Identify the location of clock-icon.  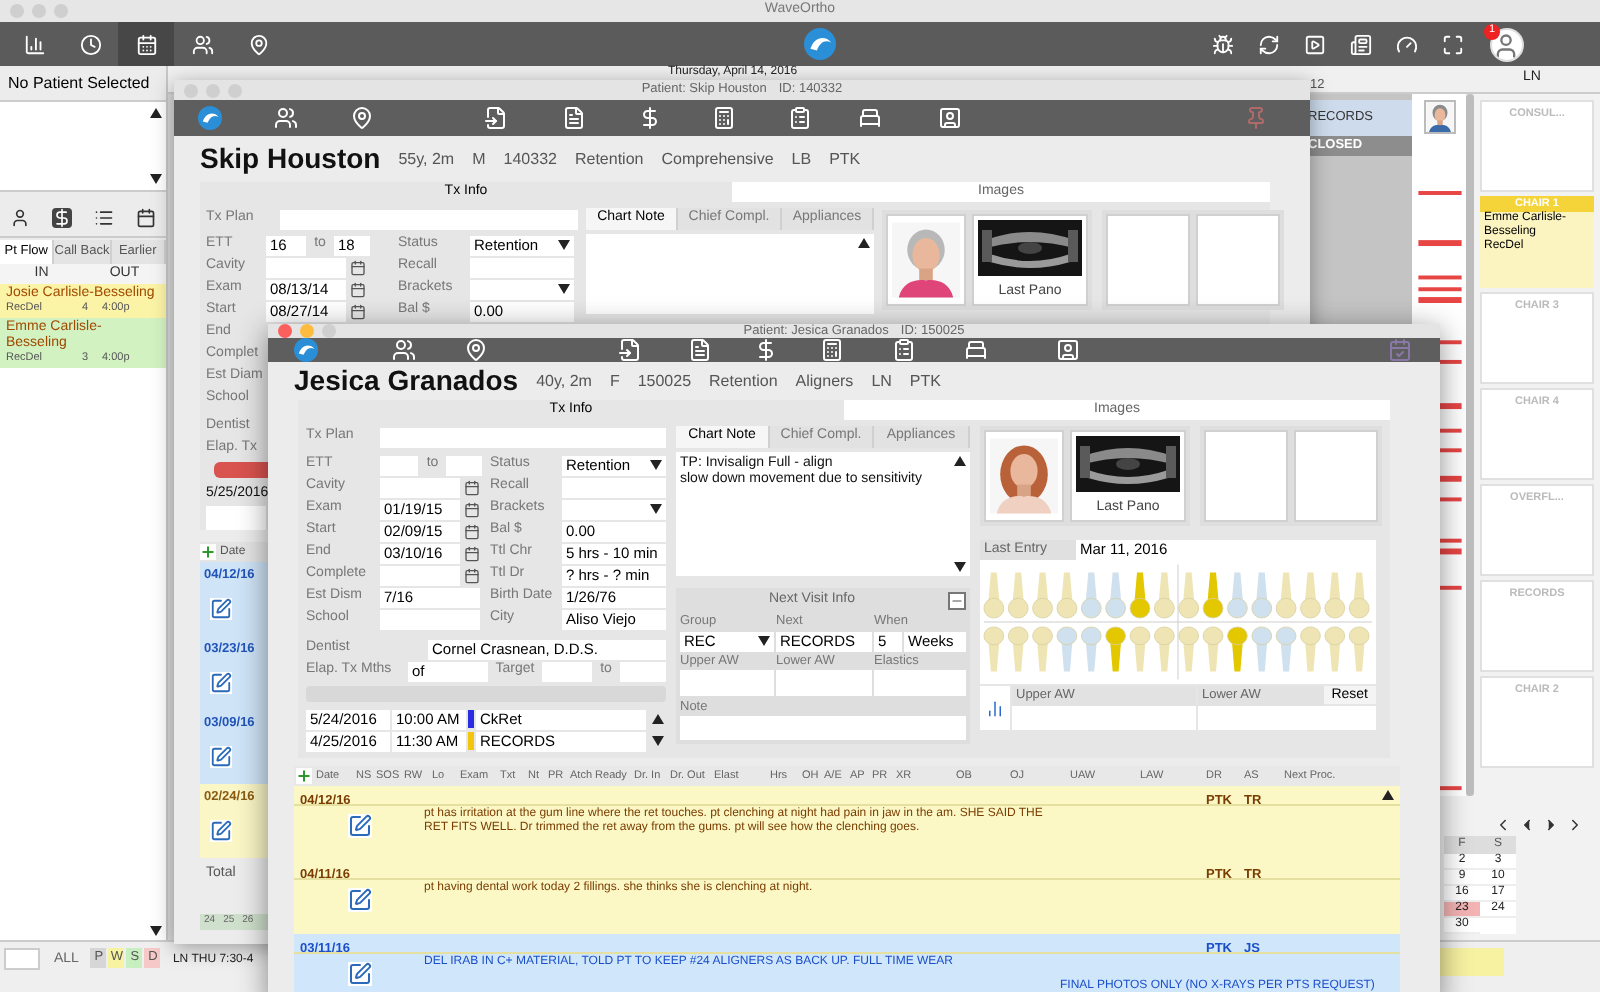
(90, 44).